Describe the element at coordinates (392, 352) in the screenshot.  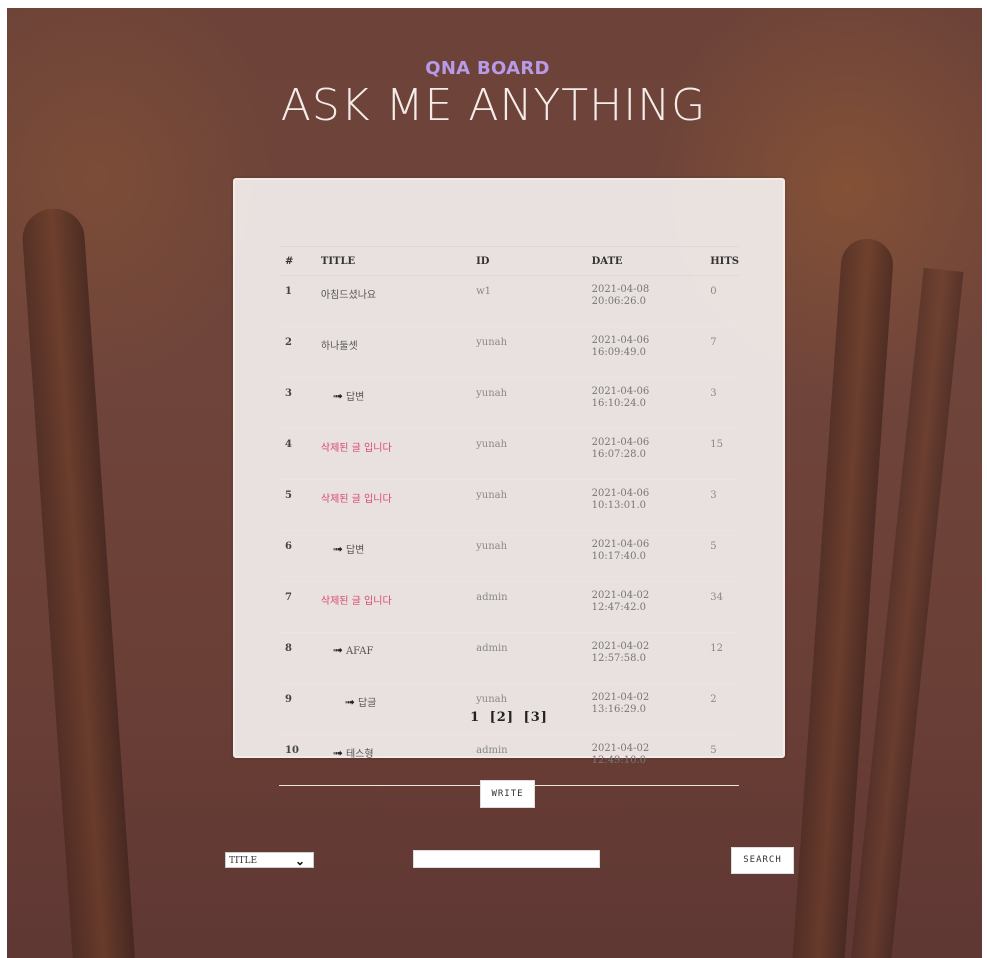
I see `row-title-cell: 하나둘셋` at that location.